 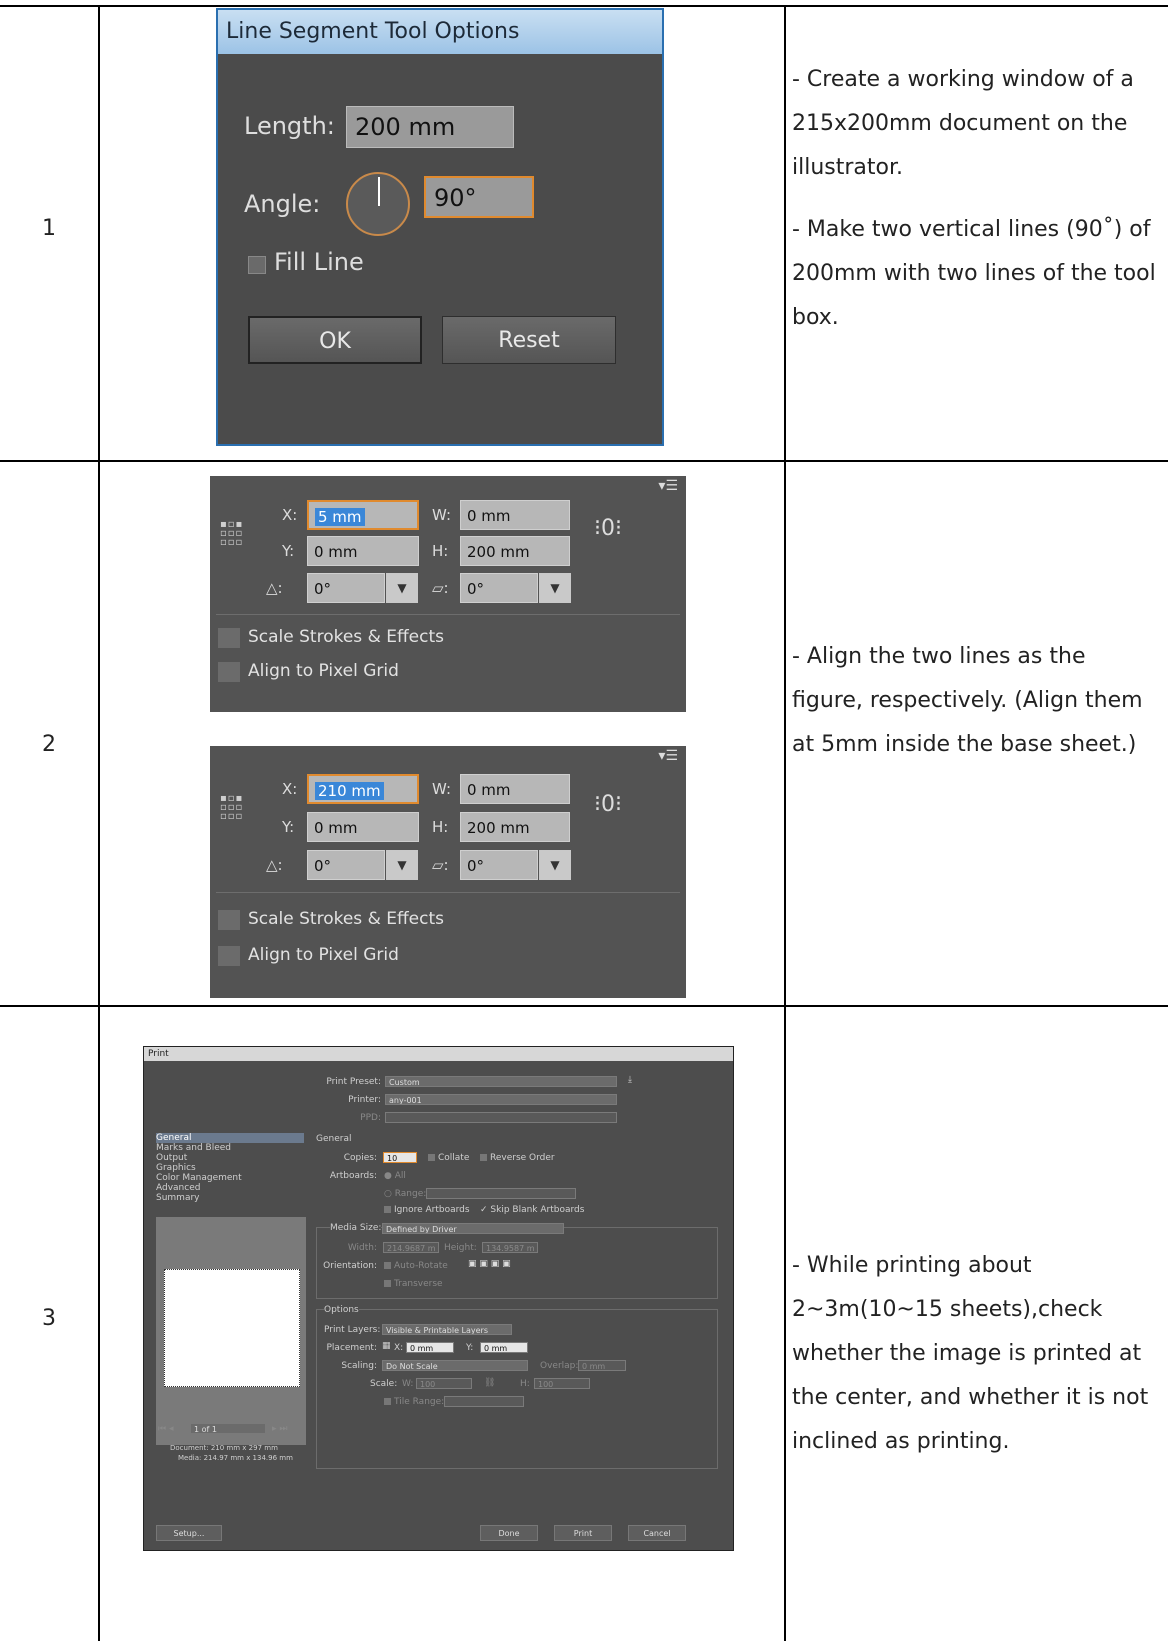 What do you see at coordinates (353, 1082) in the screenshot?
I see `print-preset-label: Print Preset:` at bounding box center [353, 1082].